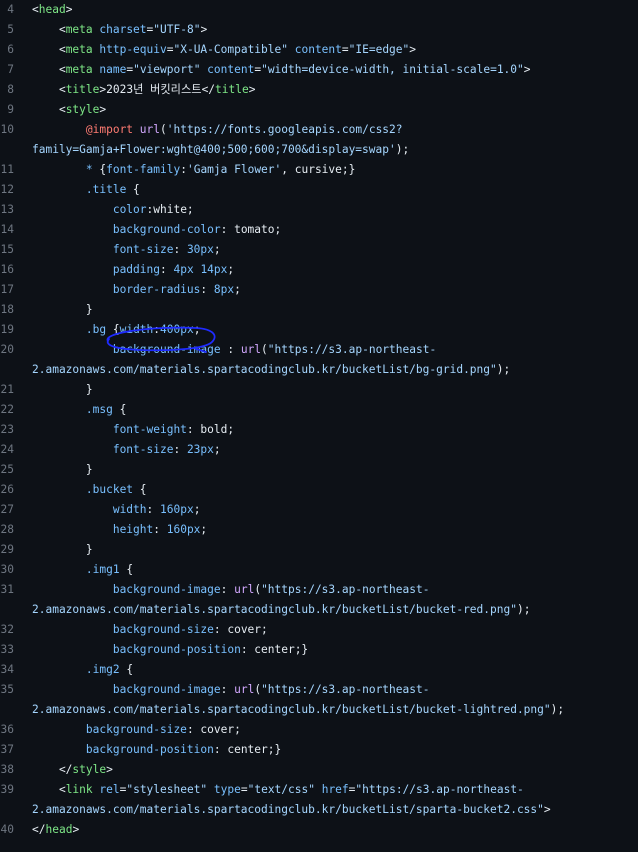  What do you see at coordinates (335, 170) in the screenshot?
I see `code-text: * {font-family:'Gamja Flower', cursive;}` at bounding box center [335, 170].